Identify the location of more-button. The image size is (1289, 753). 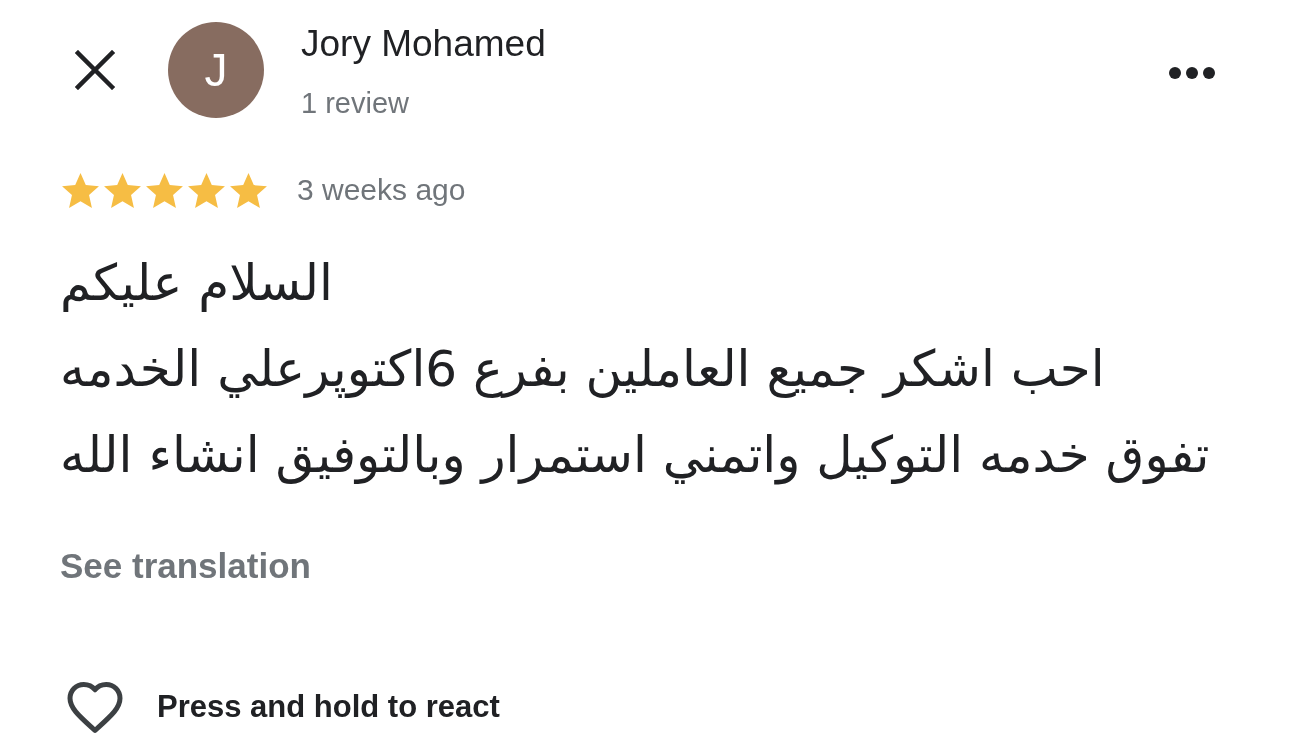
(1193, 73).